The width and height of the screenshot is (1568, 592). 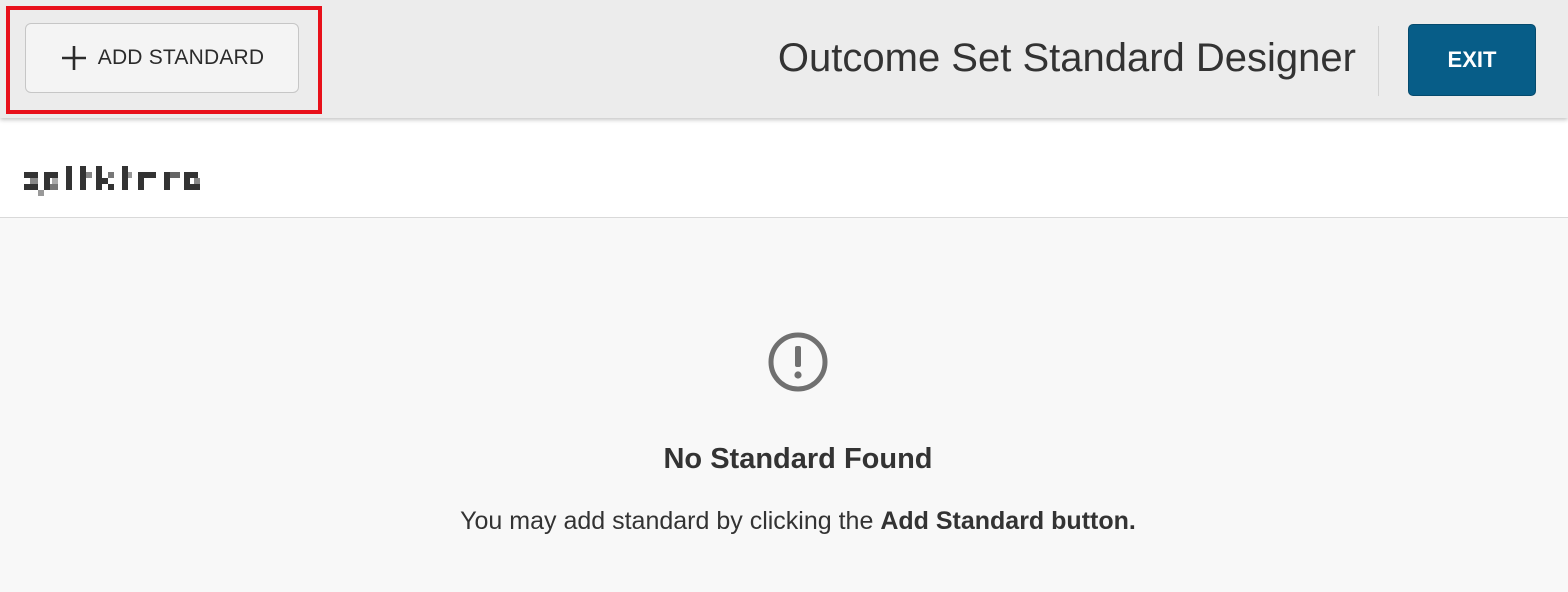 What do you see at coordinates (1008, 521) in the screenshot?
I see `empty-state-message-bold: Add Standard button.` at bounding box center [1008, 521].